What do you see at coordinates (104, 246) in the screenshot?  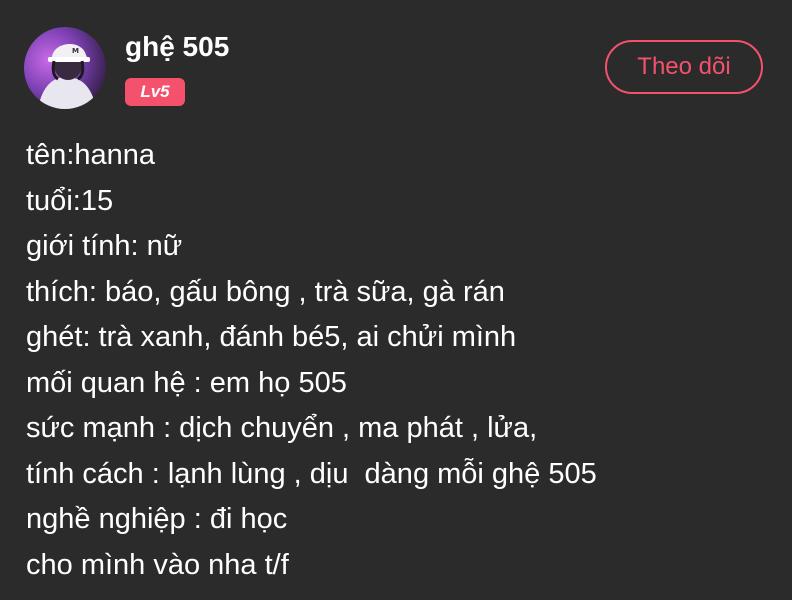 I see `bio-line: giới tính: nữ` at bounding box center [104, 246].